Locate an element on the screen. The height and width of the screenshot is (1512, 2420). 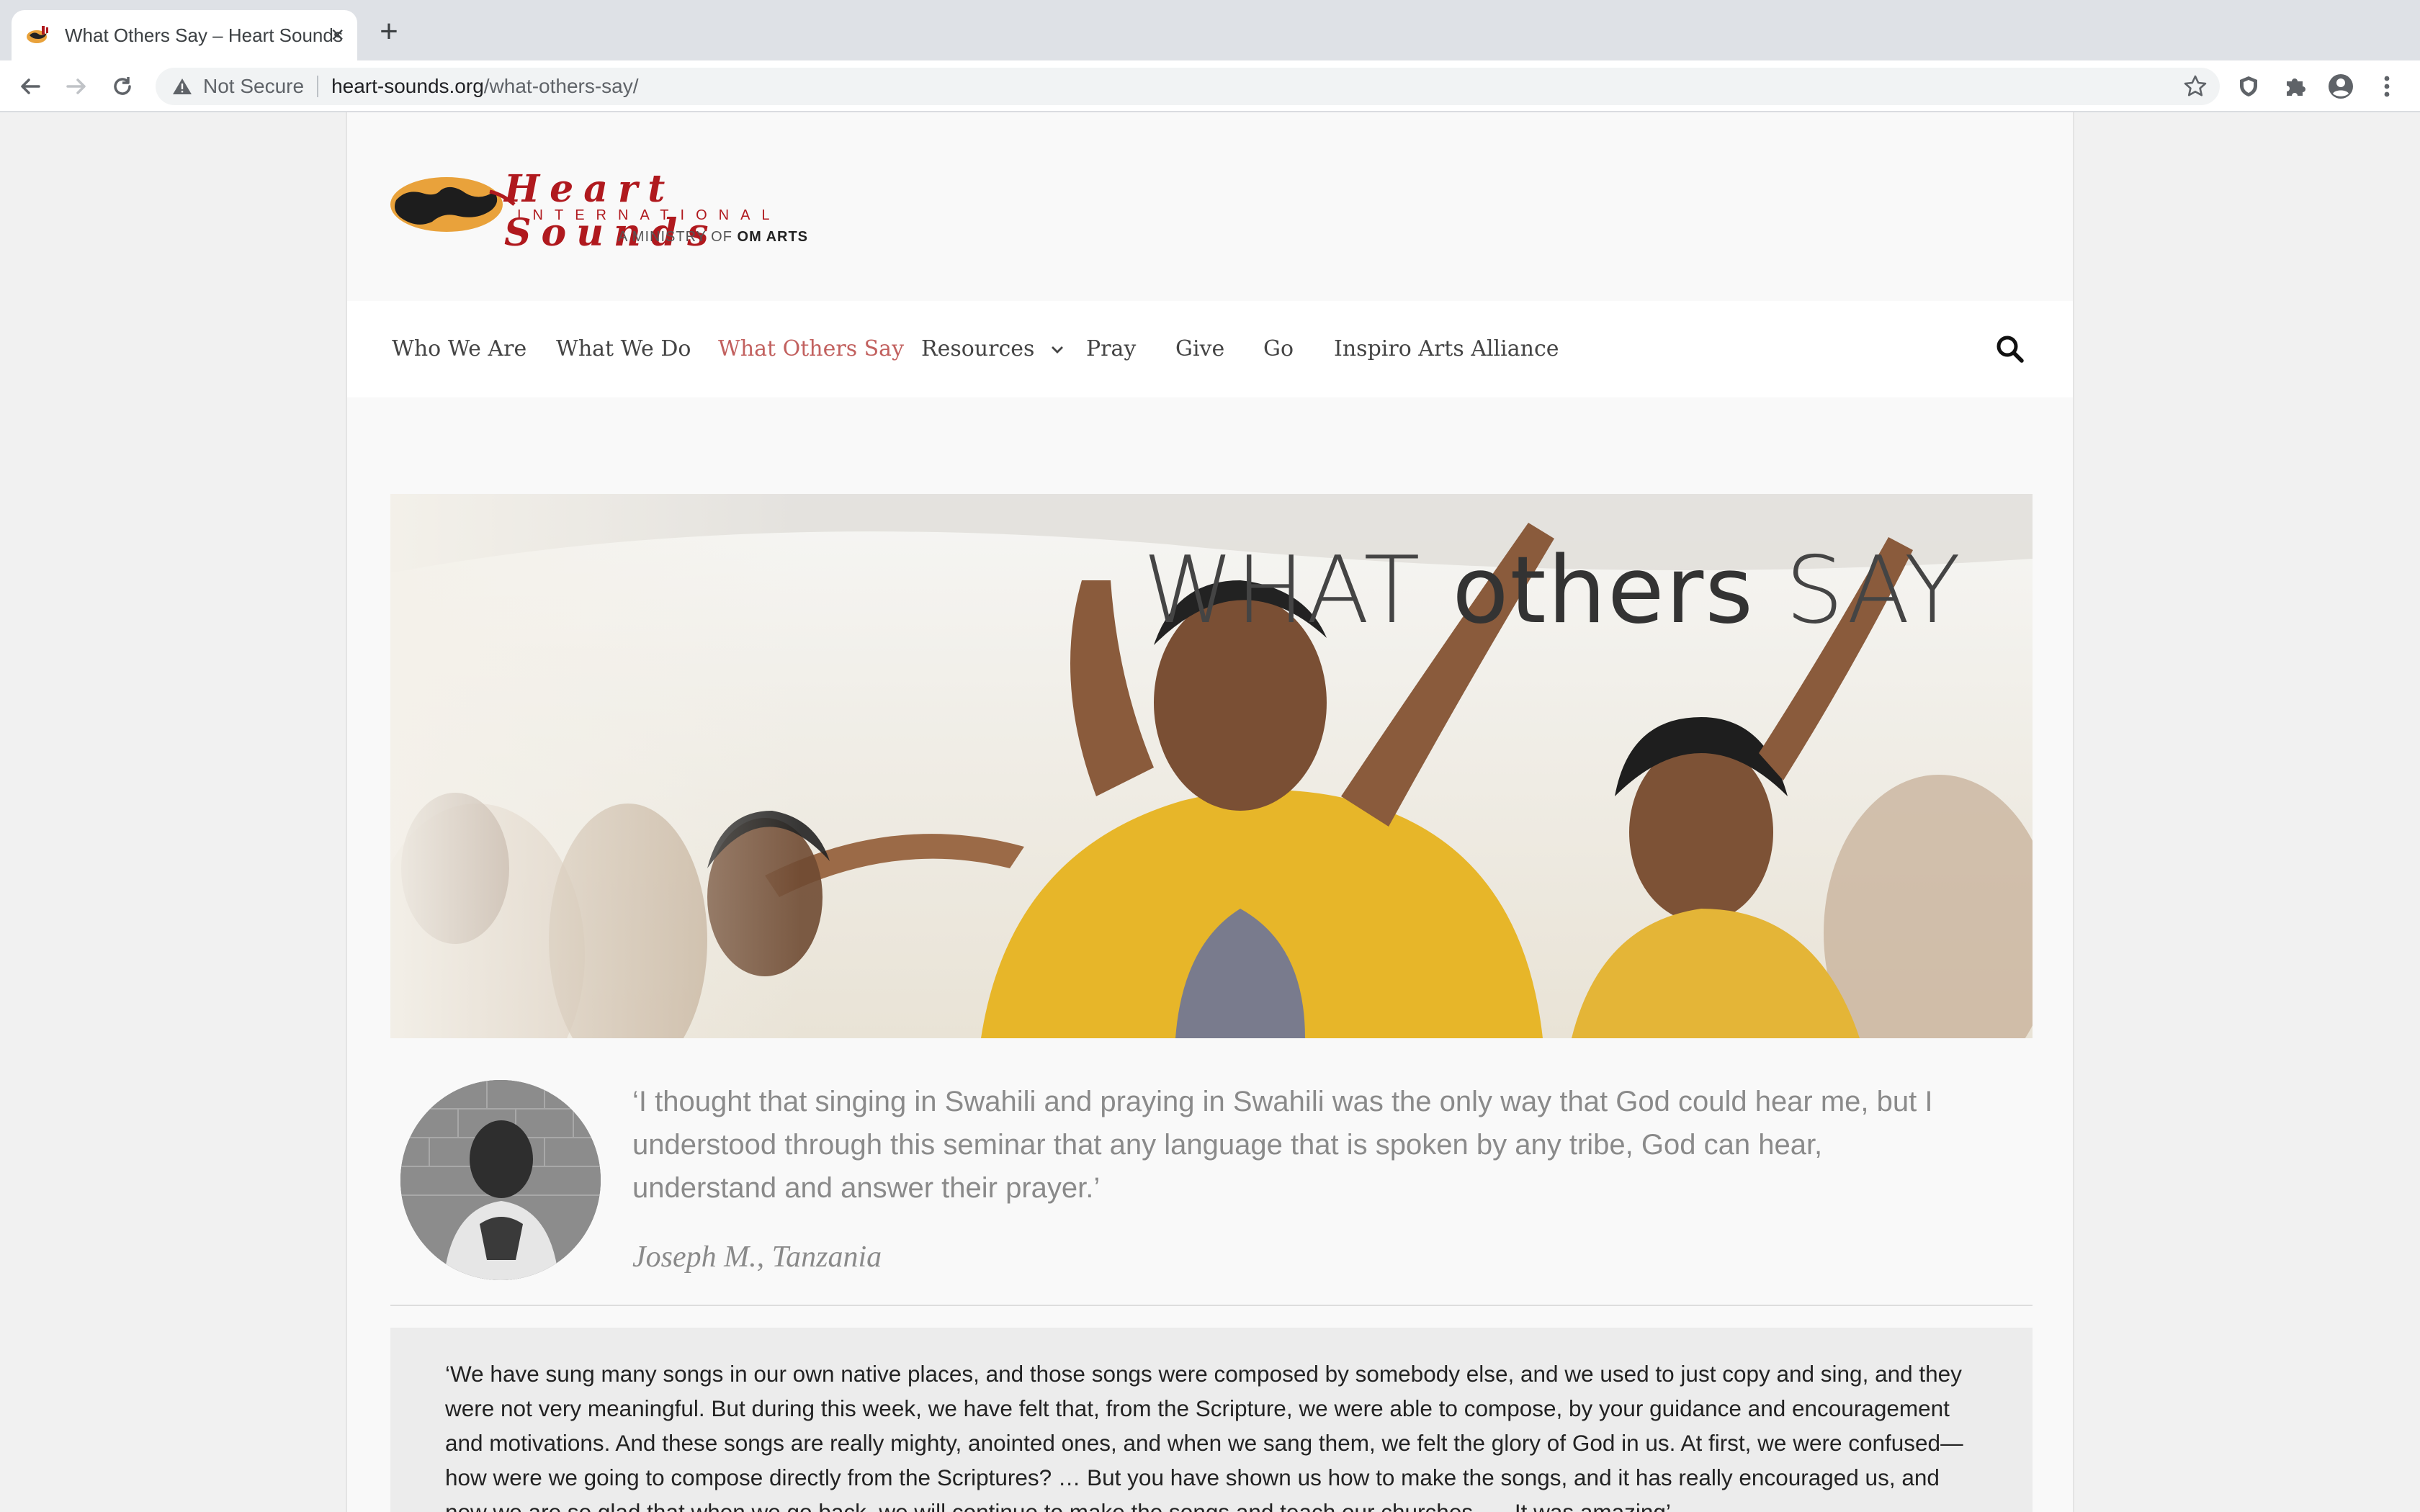
avatar is located at coordinates (500, 1180).